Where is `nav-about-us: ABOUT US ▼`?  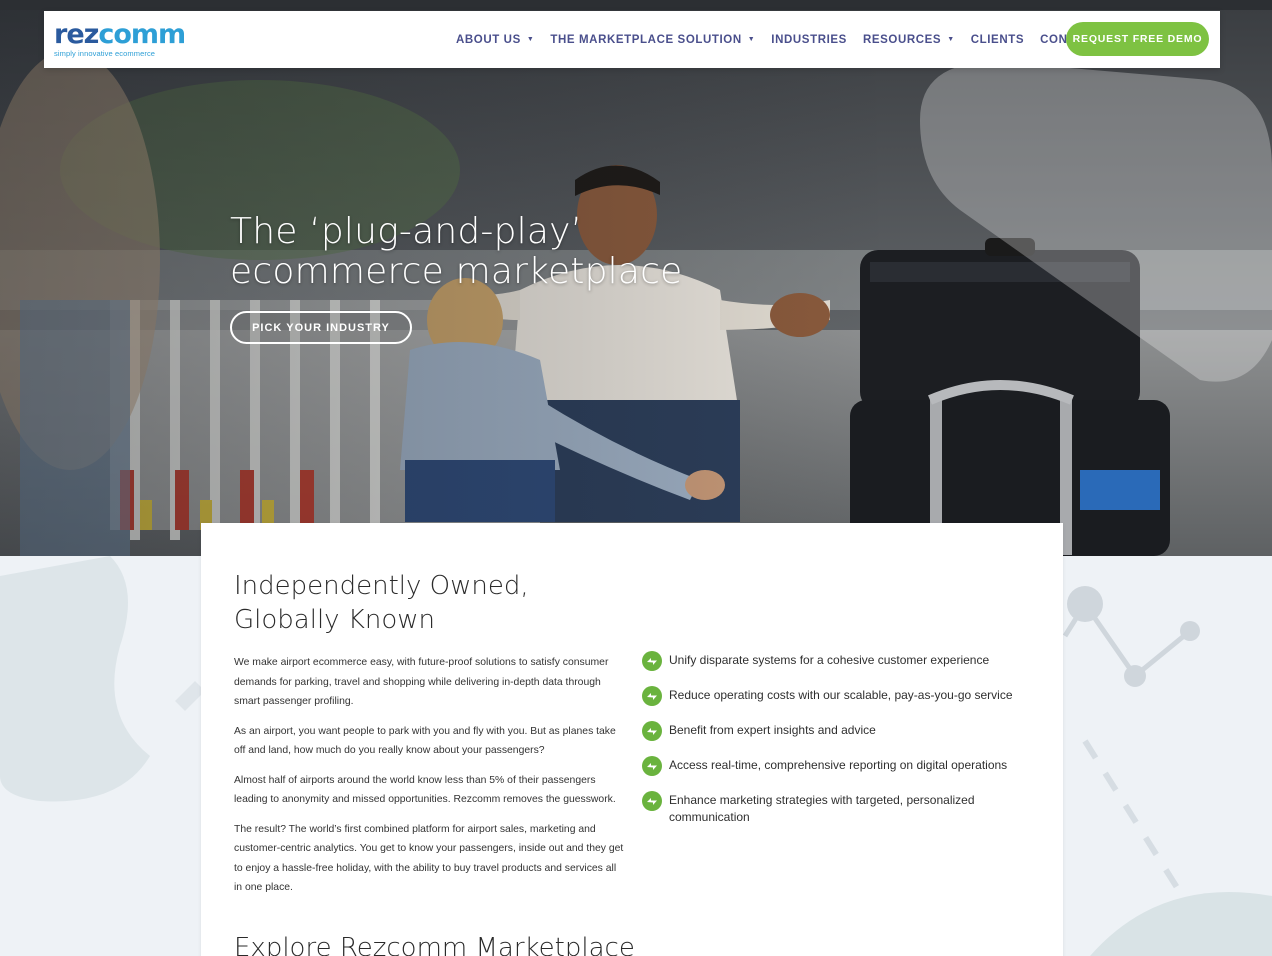 nav-about-us: ABOUT US ▼ is located at coordinates (495, 40).